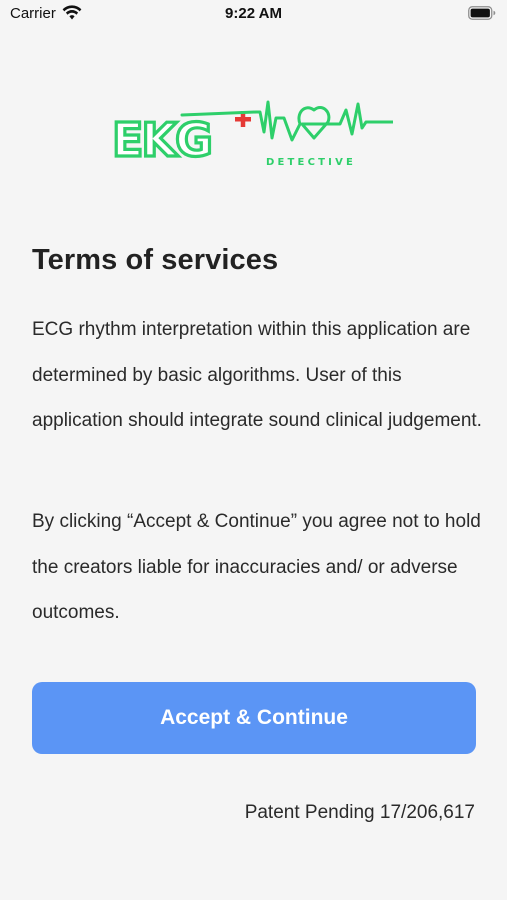 Image resolution: width=507 pixels, height=900 pixels. I want to click on heartbeat-line-icon, so click(288, 121).